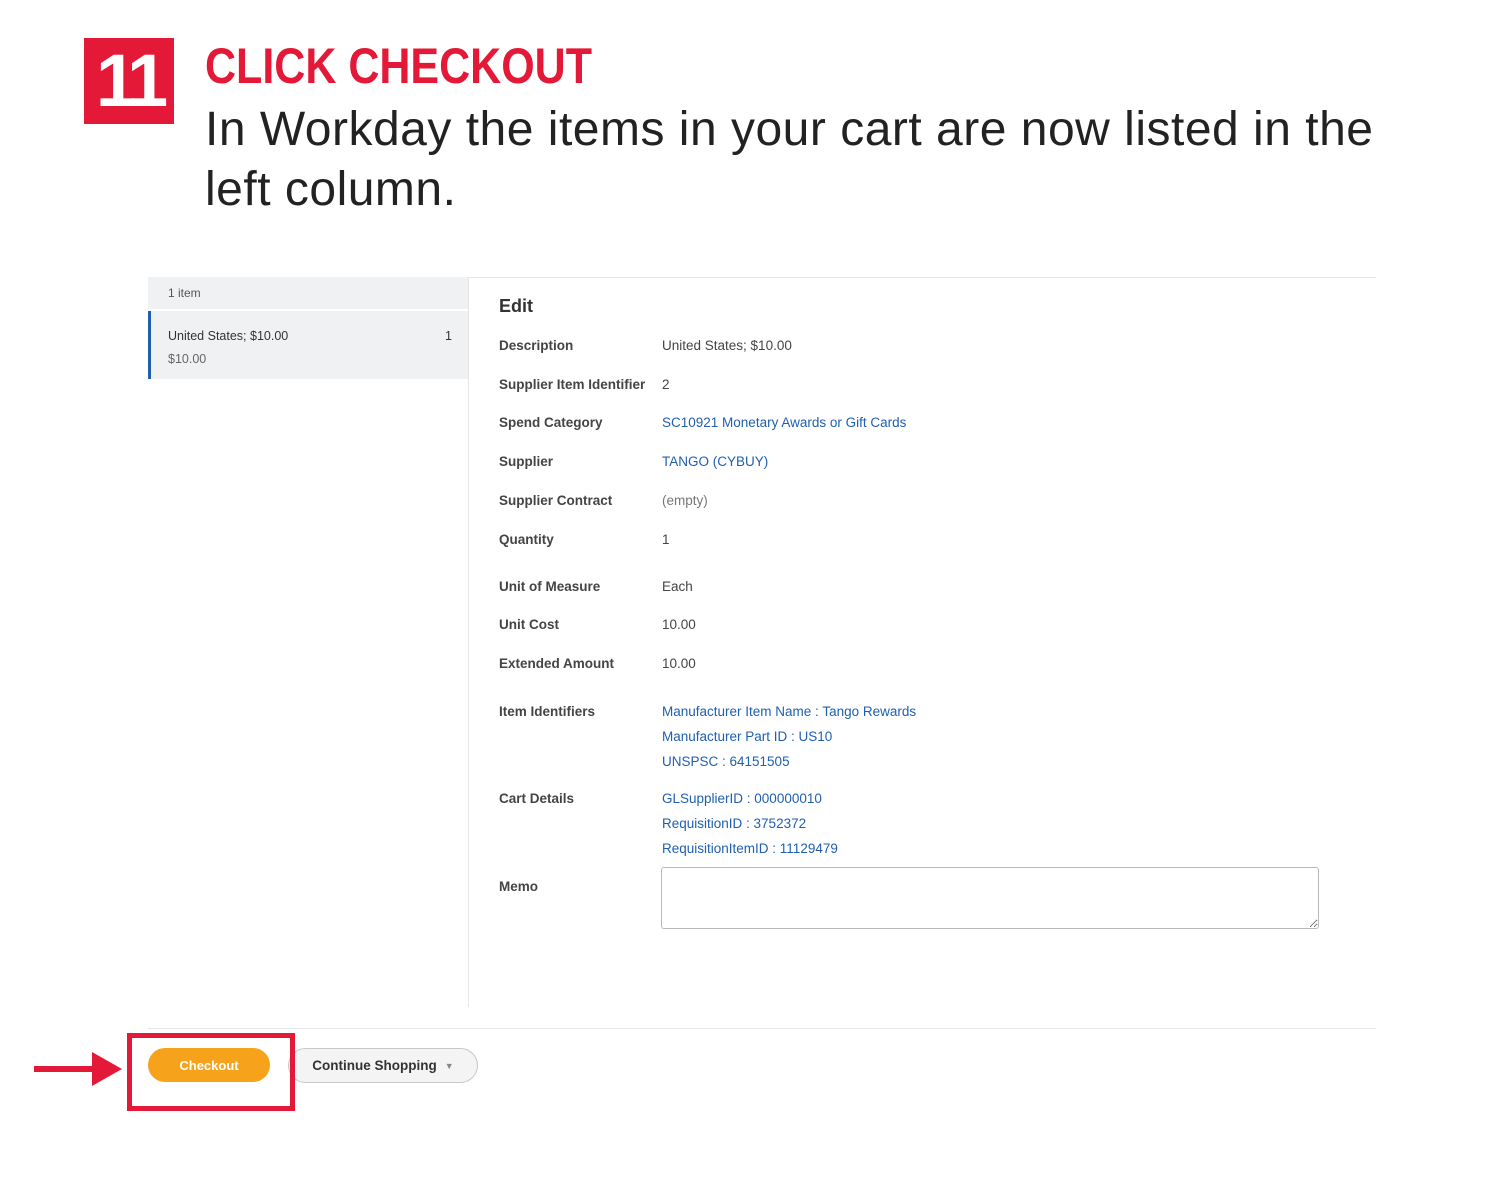  I want to click on cart-detail-link: GLSupplierID : 000000010, so click(742, 798).